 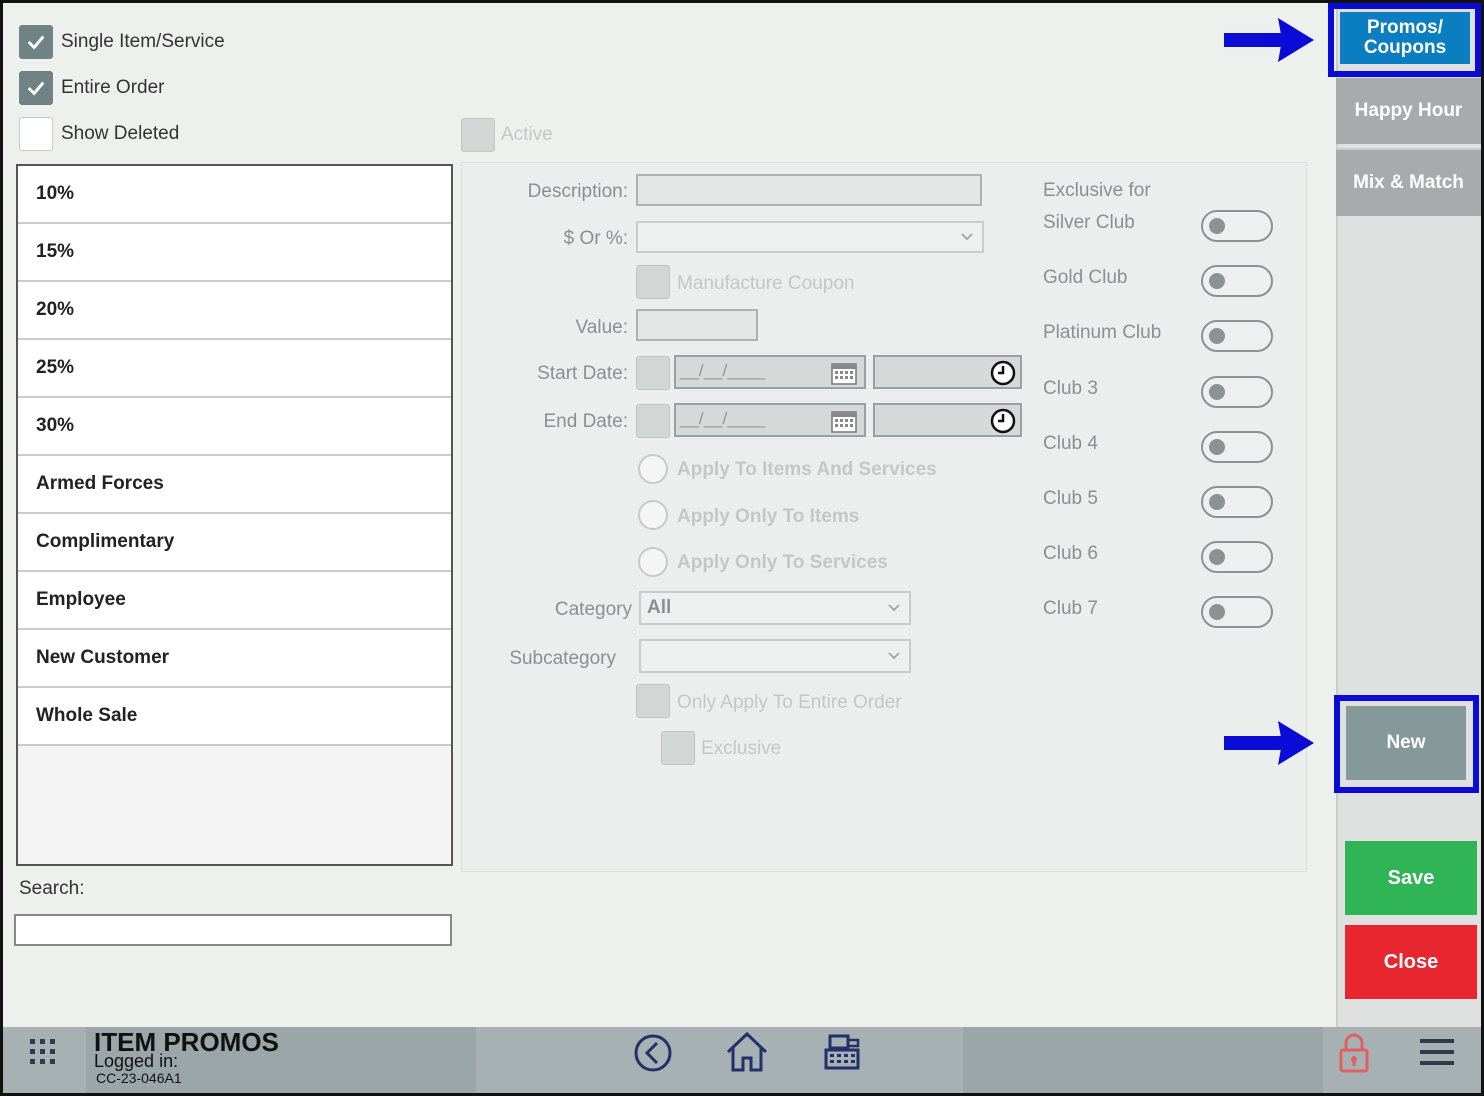 I want to click on club-label: Club 6, so click(x=1070, y=553).